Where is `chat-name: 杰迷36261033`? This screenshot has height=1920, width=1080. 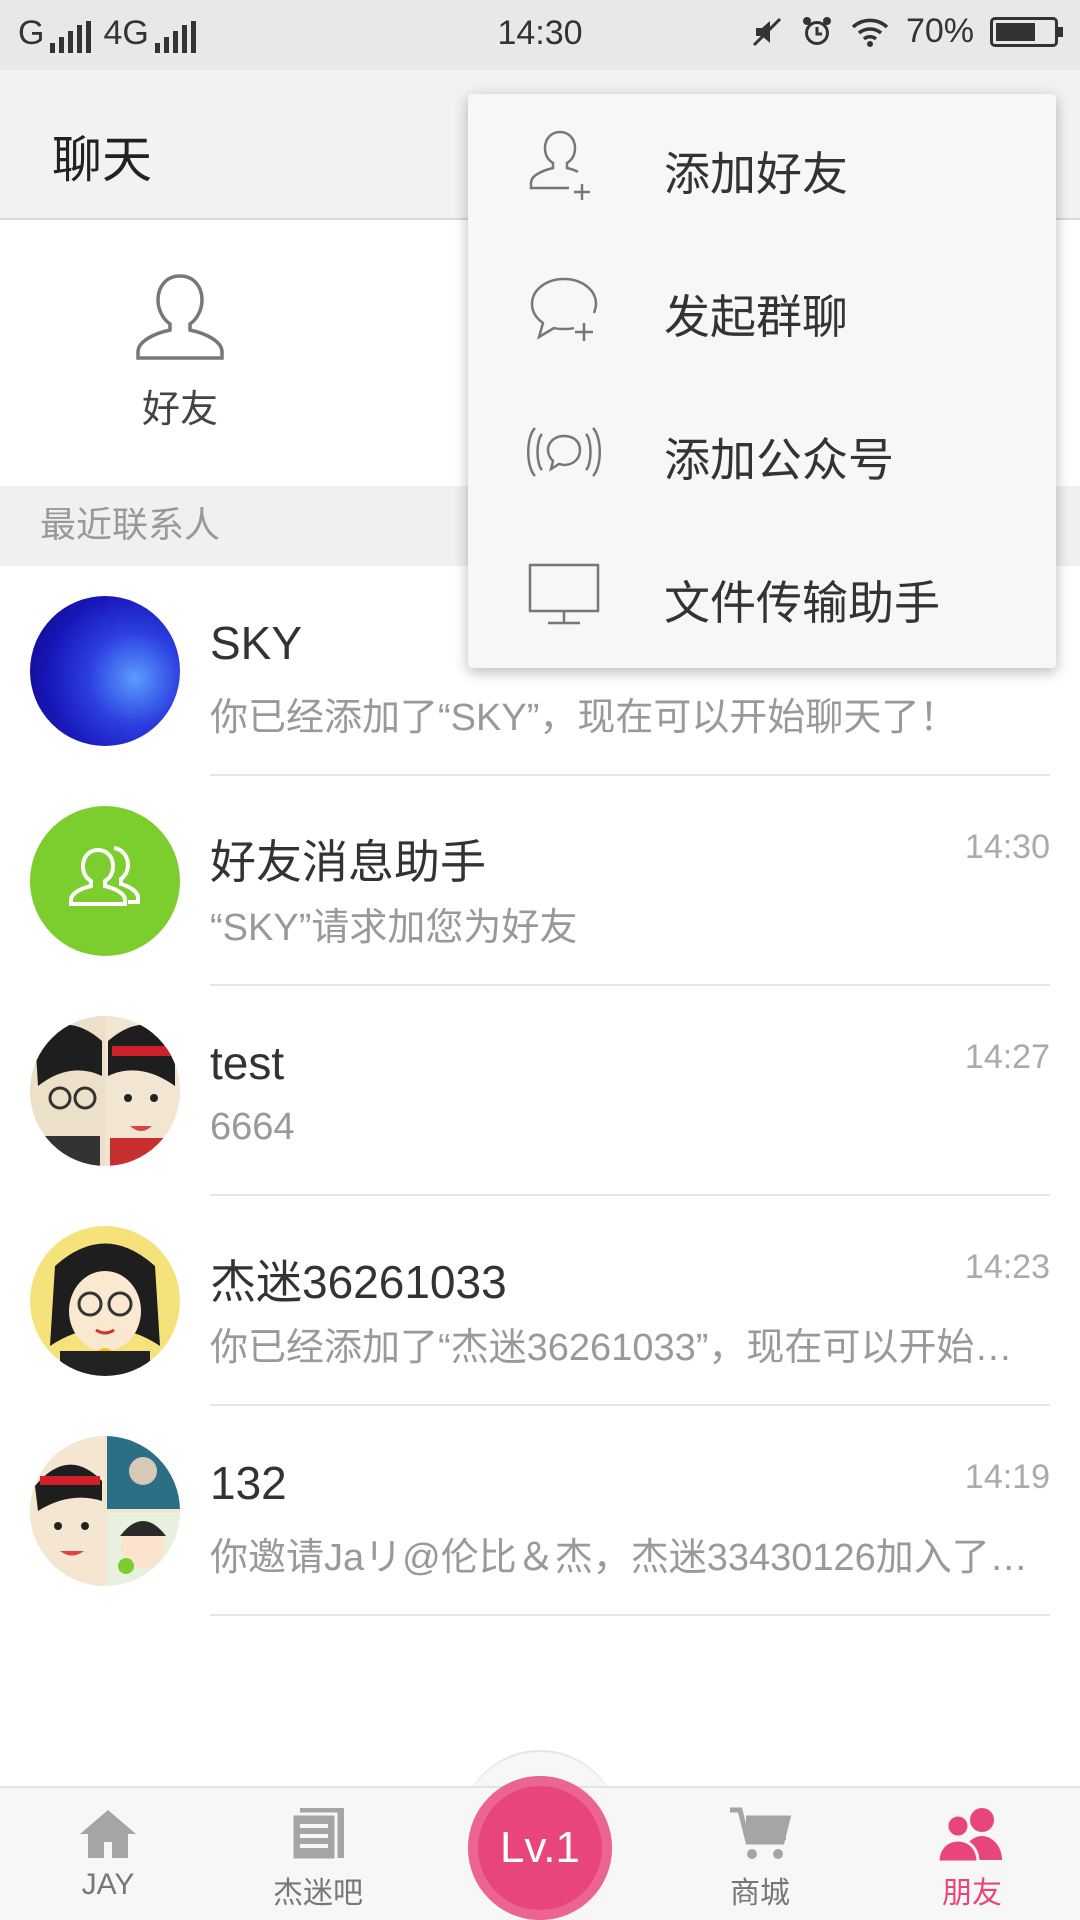 chat-name: 杰迷36261033 is located at coordinates (358, 1282).